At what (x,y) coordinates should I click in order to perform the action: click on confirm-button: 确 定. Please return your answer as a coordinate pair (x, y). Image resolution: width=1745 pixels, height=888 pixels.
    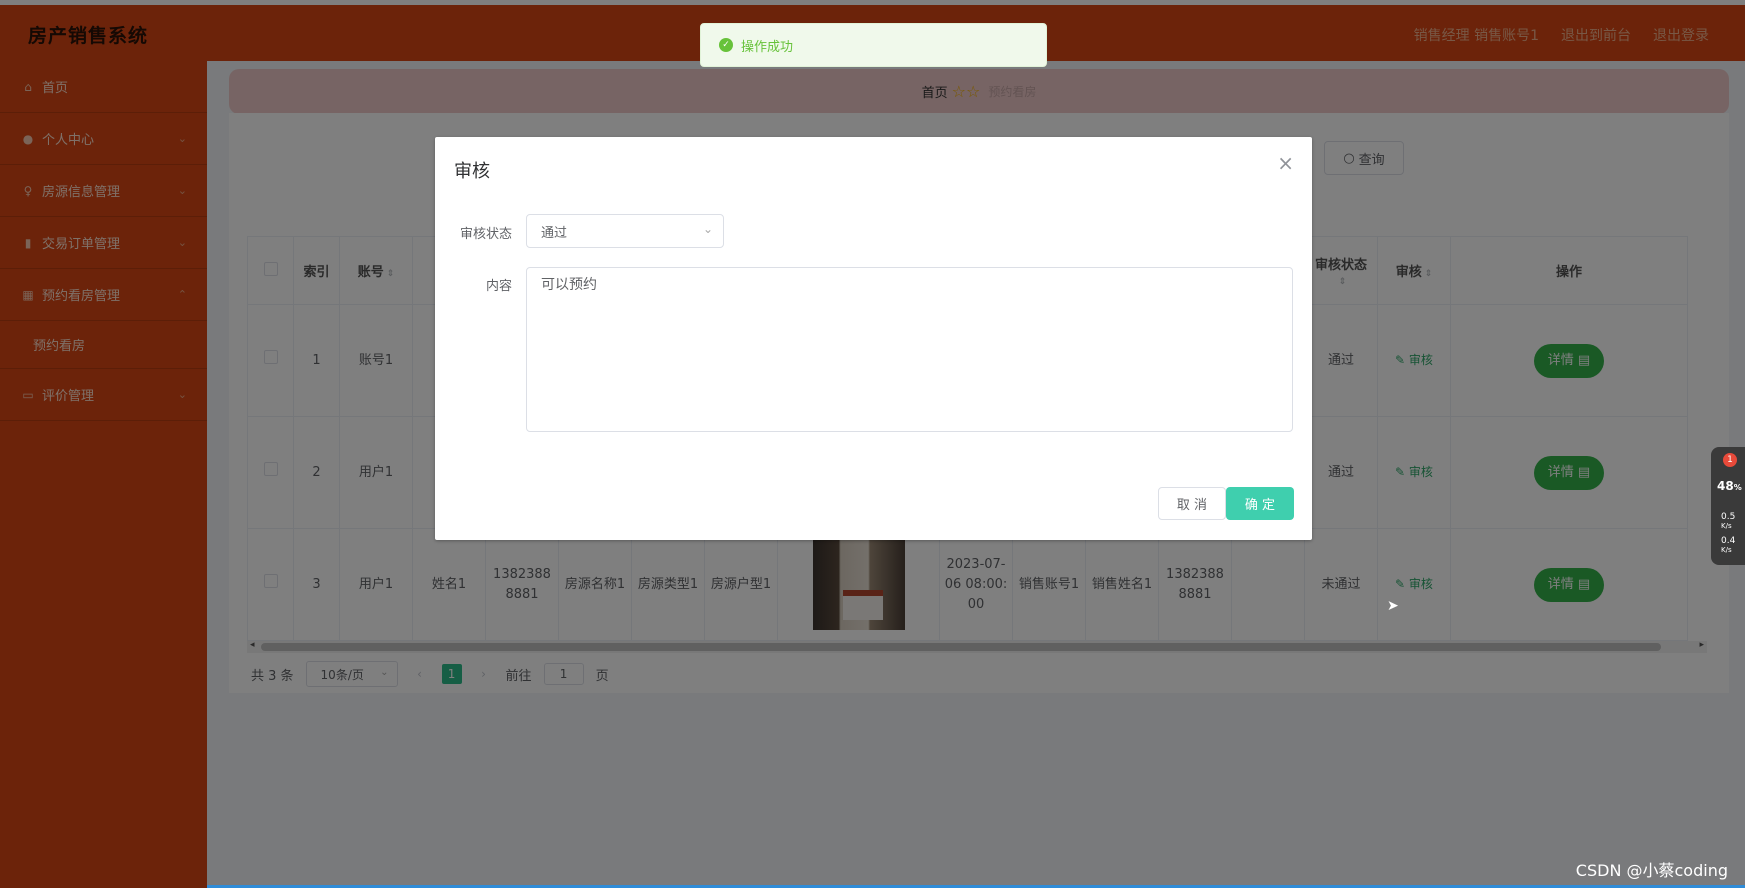
    Looking at the image, I should click on (1260, 503).